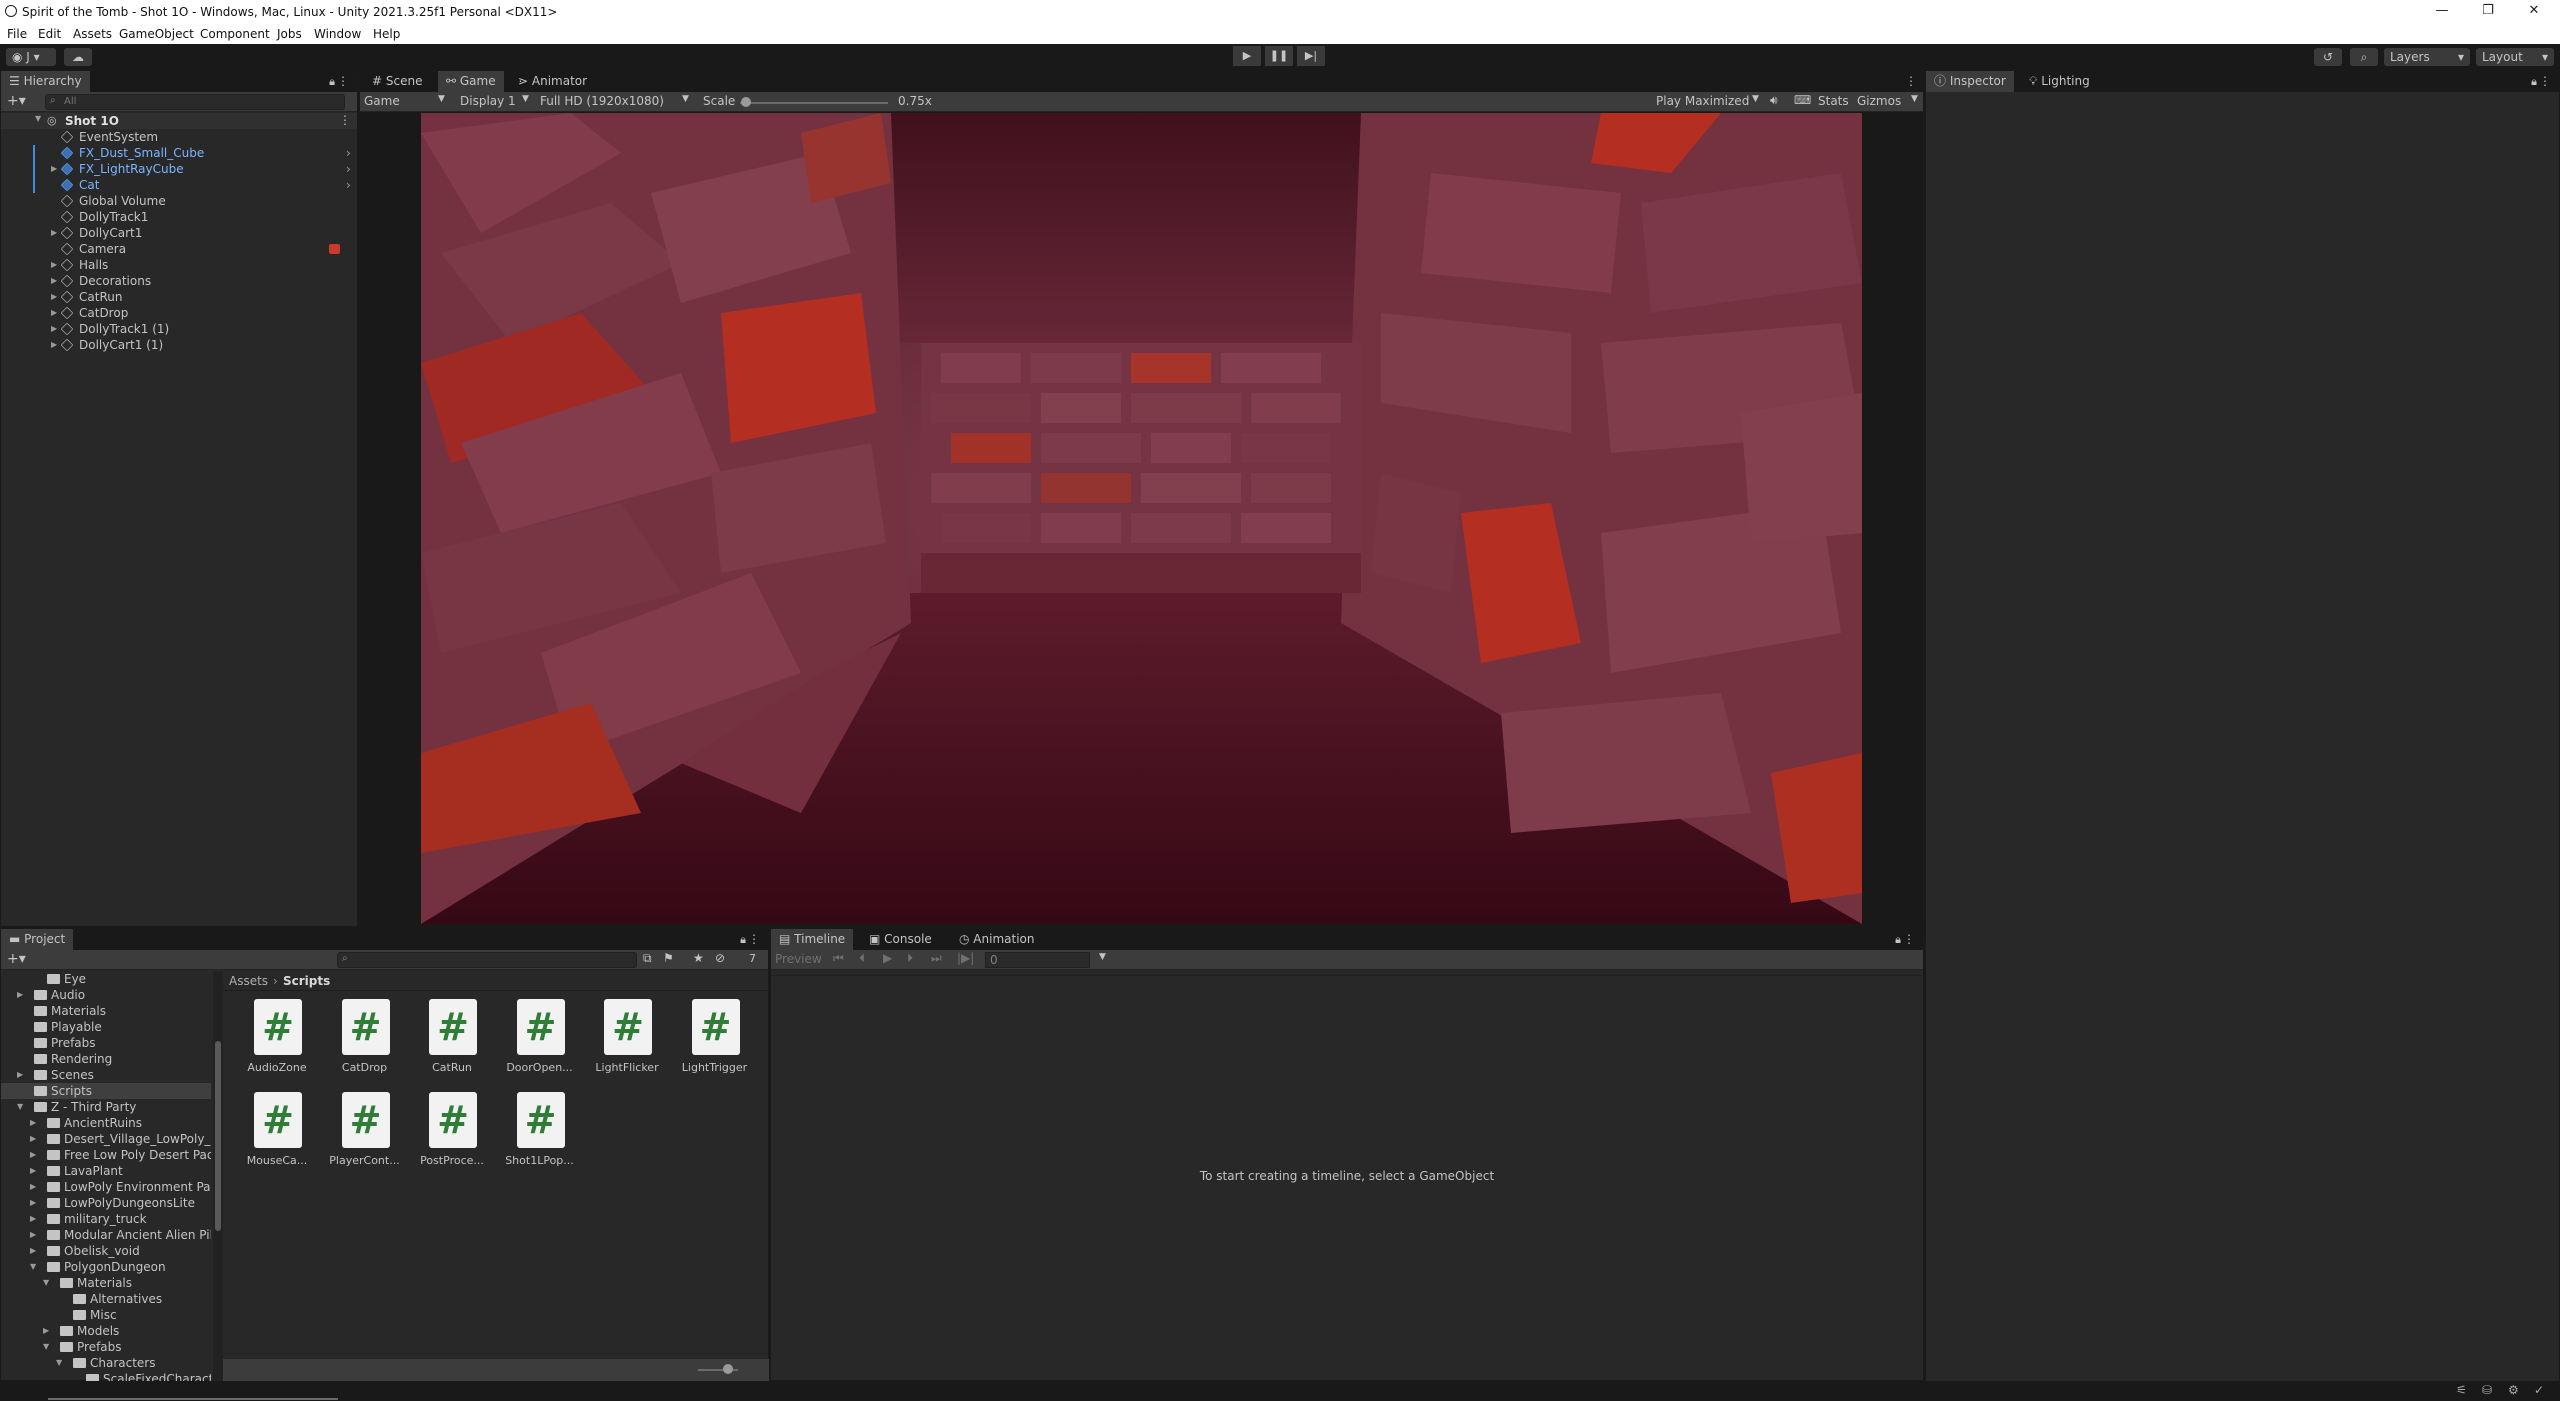 Image resolution: width=2560 pixels, height=1401 pixels. What do you see at coordinates (106, 1171) in the screenshot?
I see `project-folder-item: ▶ LavaPlant` at bounding box center [106, 1171].